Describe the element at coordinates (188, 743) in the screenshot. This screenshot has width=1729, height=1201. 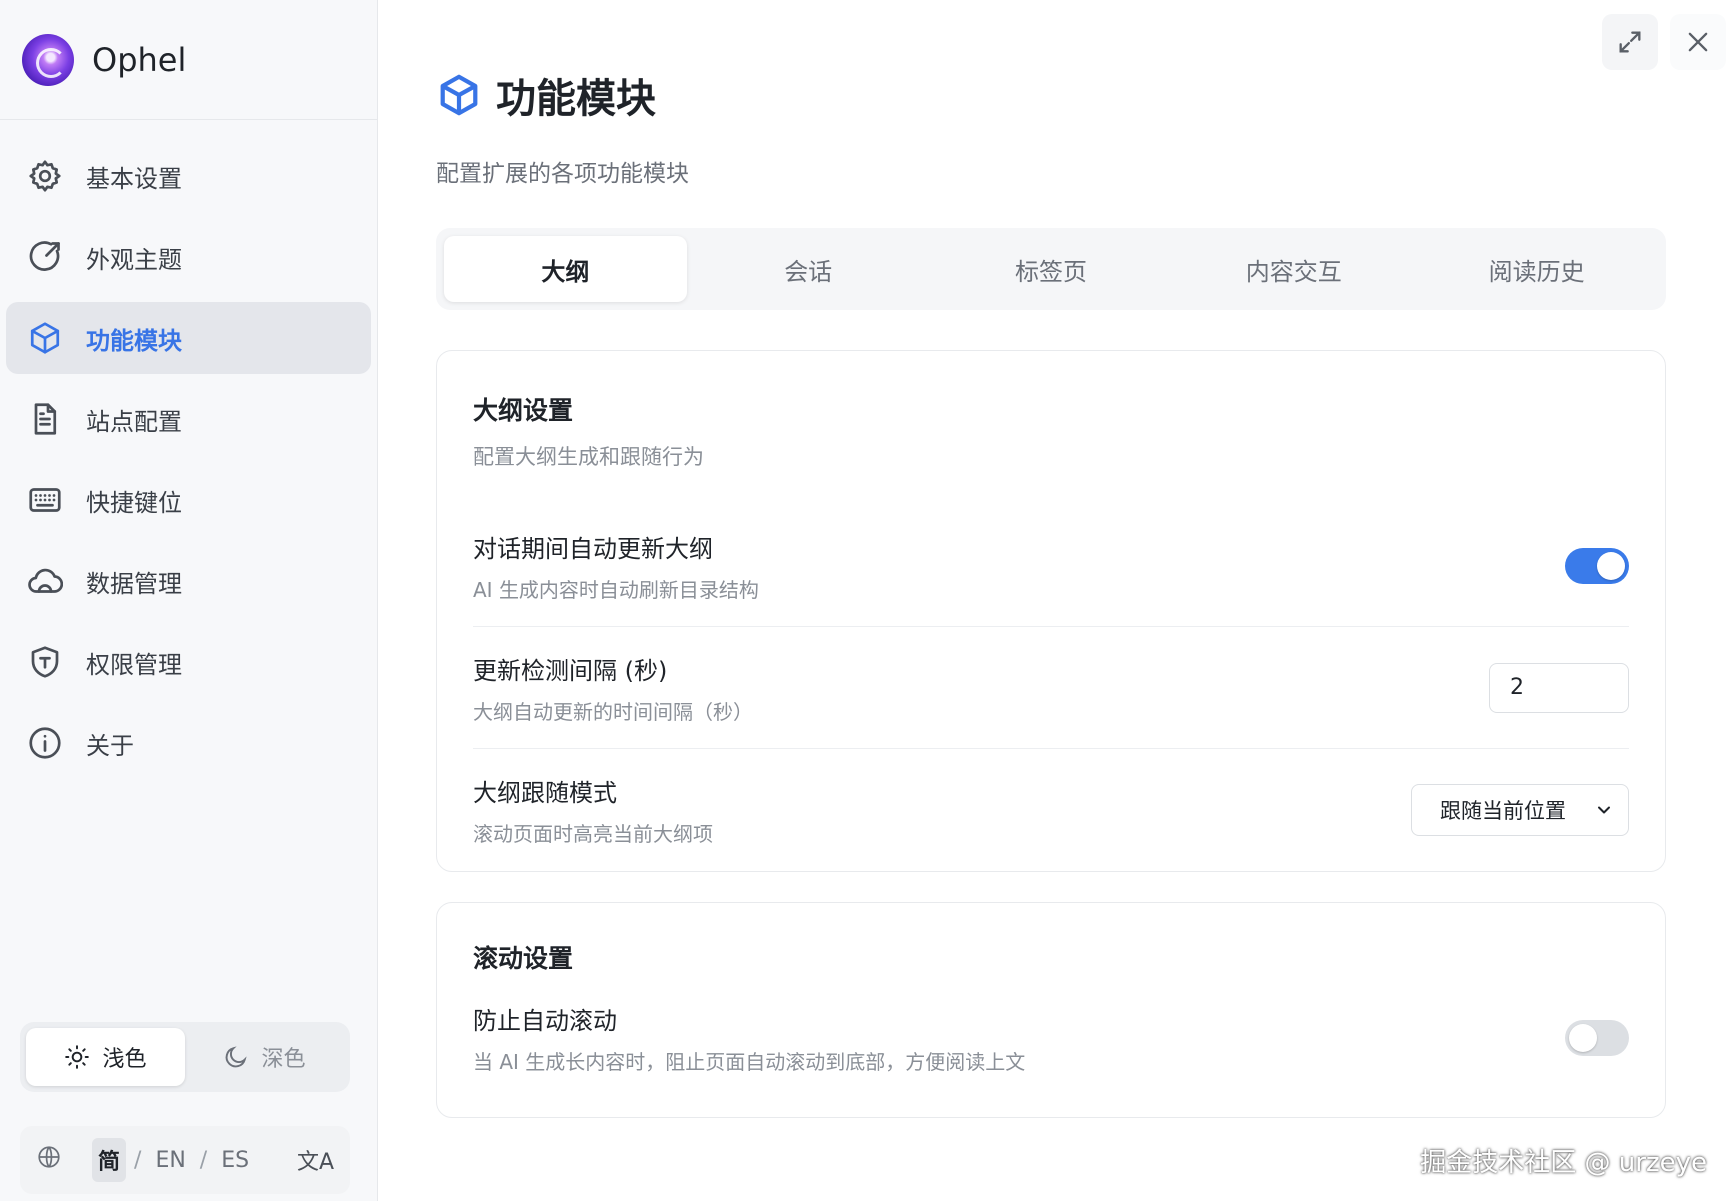
I see `sidebar-item-about: 关于` at that location.